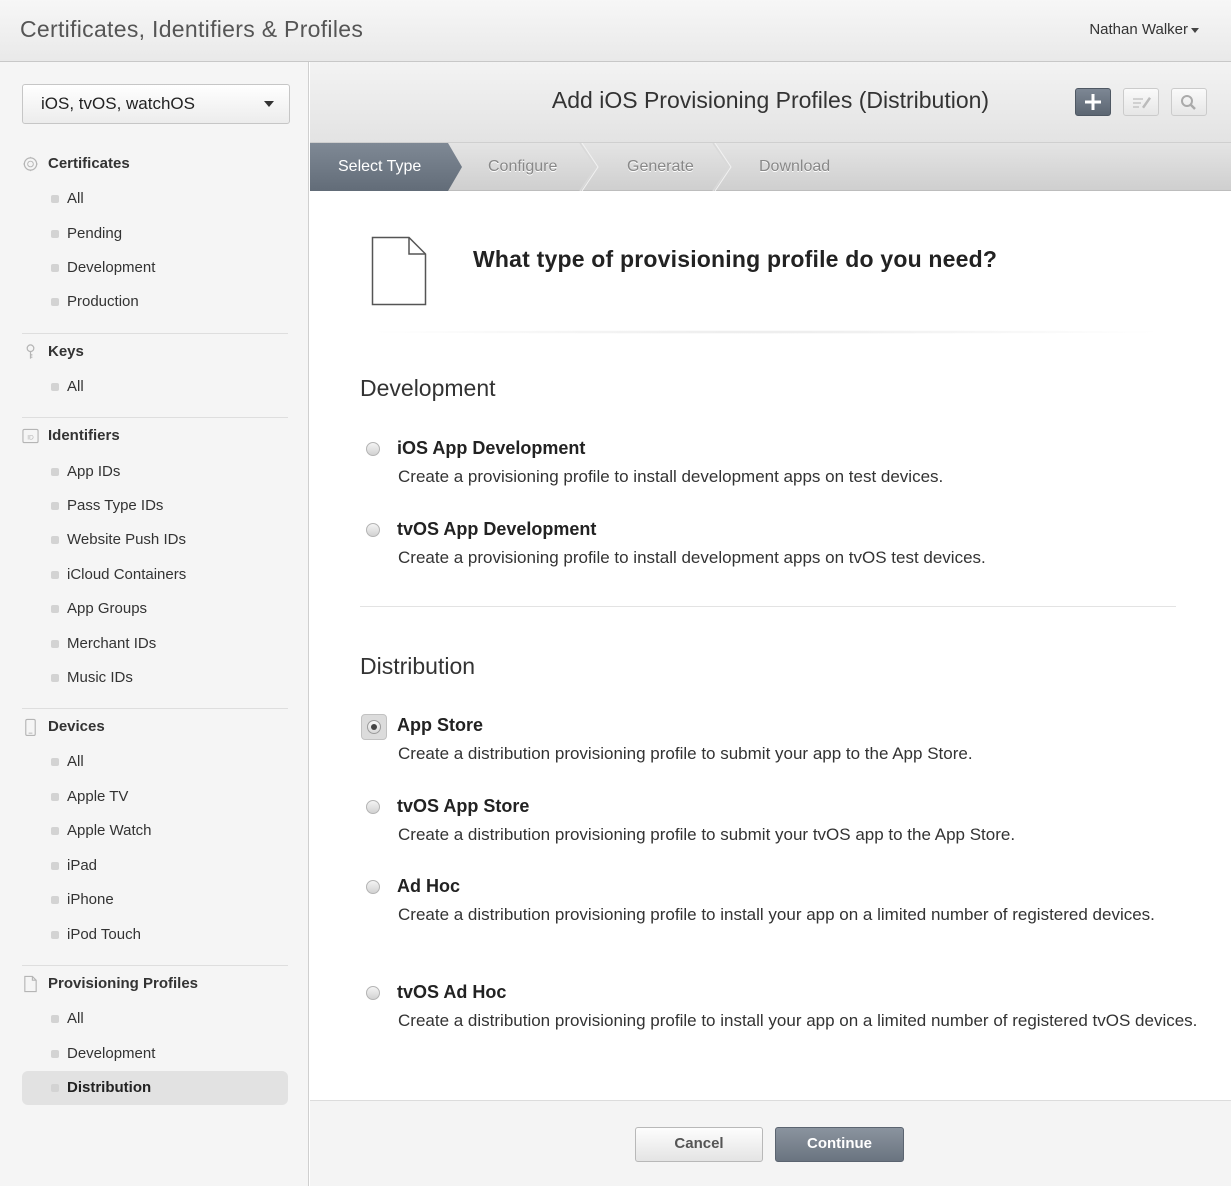 This screenshot has width=1231, height=1186. Describe the element at coordinates (418, 666) in the screenshot. I see `group-title-distribution: Distribution` at that location.